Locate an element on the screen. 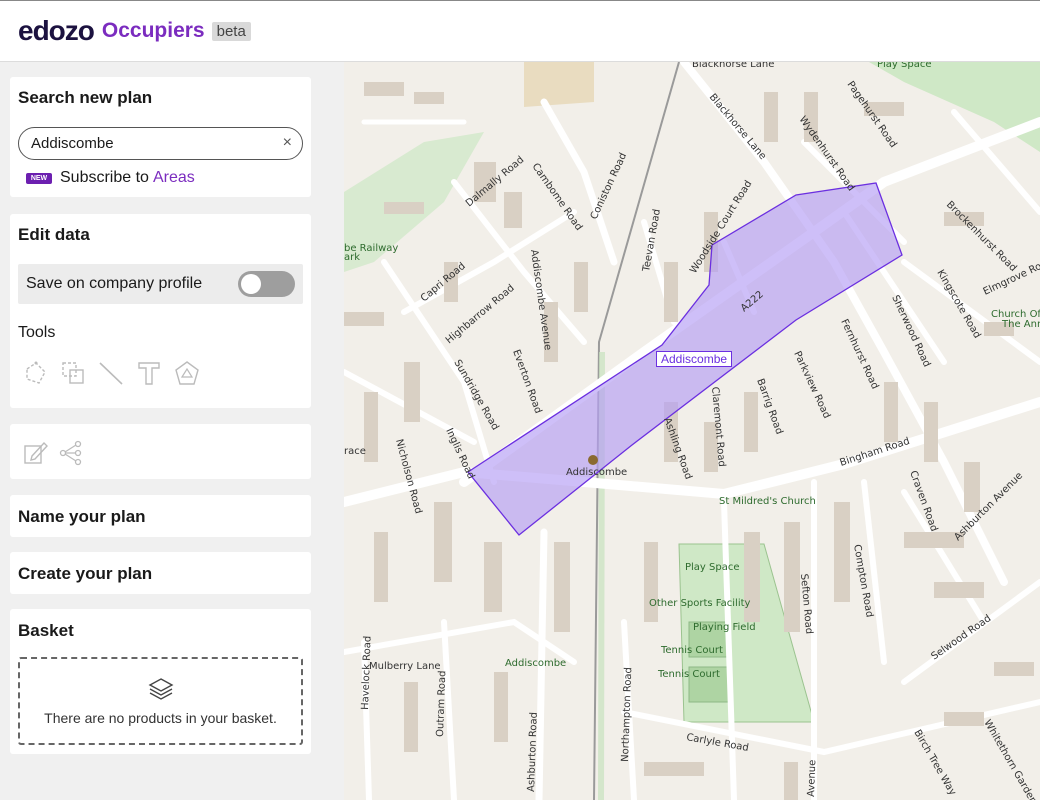  line-icon is located at coordinates (111, 373).